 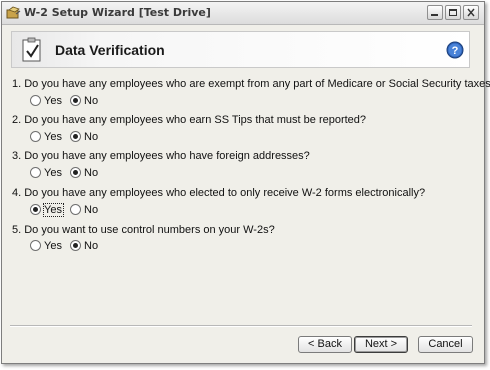 What do you see at coordinates (75, 245) in the screenshot?
I see `q5-no-radio-circle` at bounding box center [75, 245].